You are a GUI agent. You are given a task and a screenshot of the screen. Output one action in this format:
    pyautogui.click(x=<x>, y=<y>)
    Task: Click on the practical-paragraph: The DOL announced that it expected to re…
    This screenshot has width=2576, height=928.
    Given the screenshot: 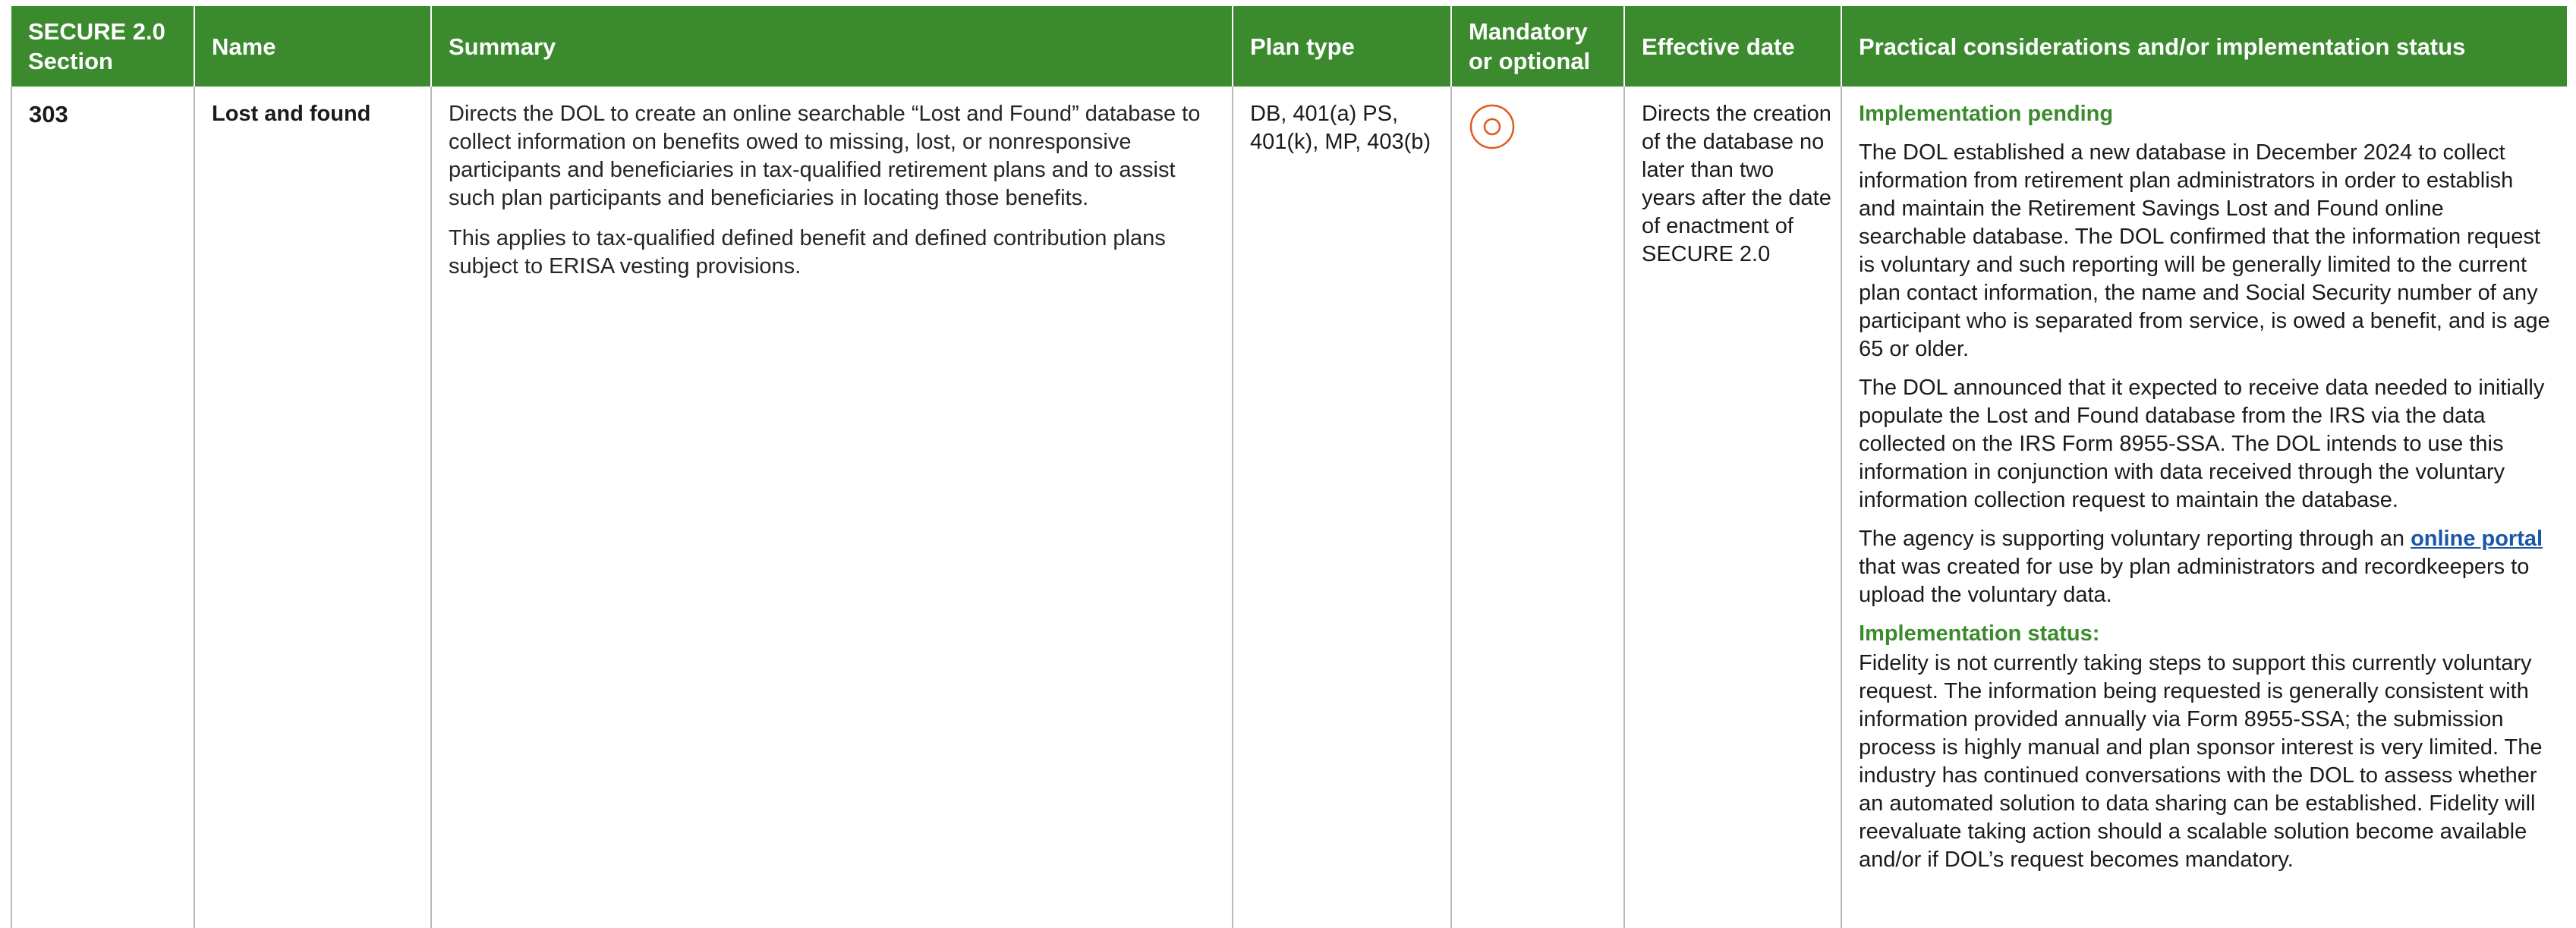 What is the action you would take?
    pyautogui.click(x=2202, y=444)
    